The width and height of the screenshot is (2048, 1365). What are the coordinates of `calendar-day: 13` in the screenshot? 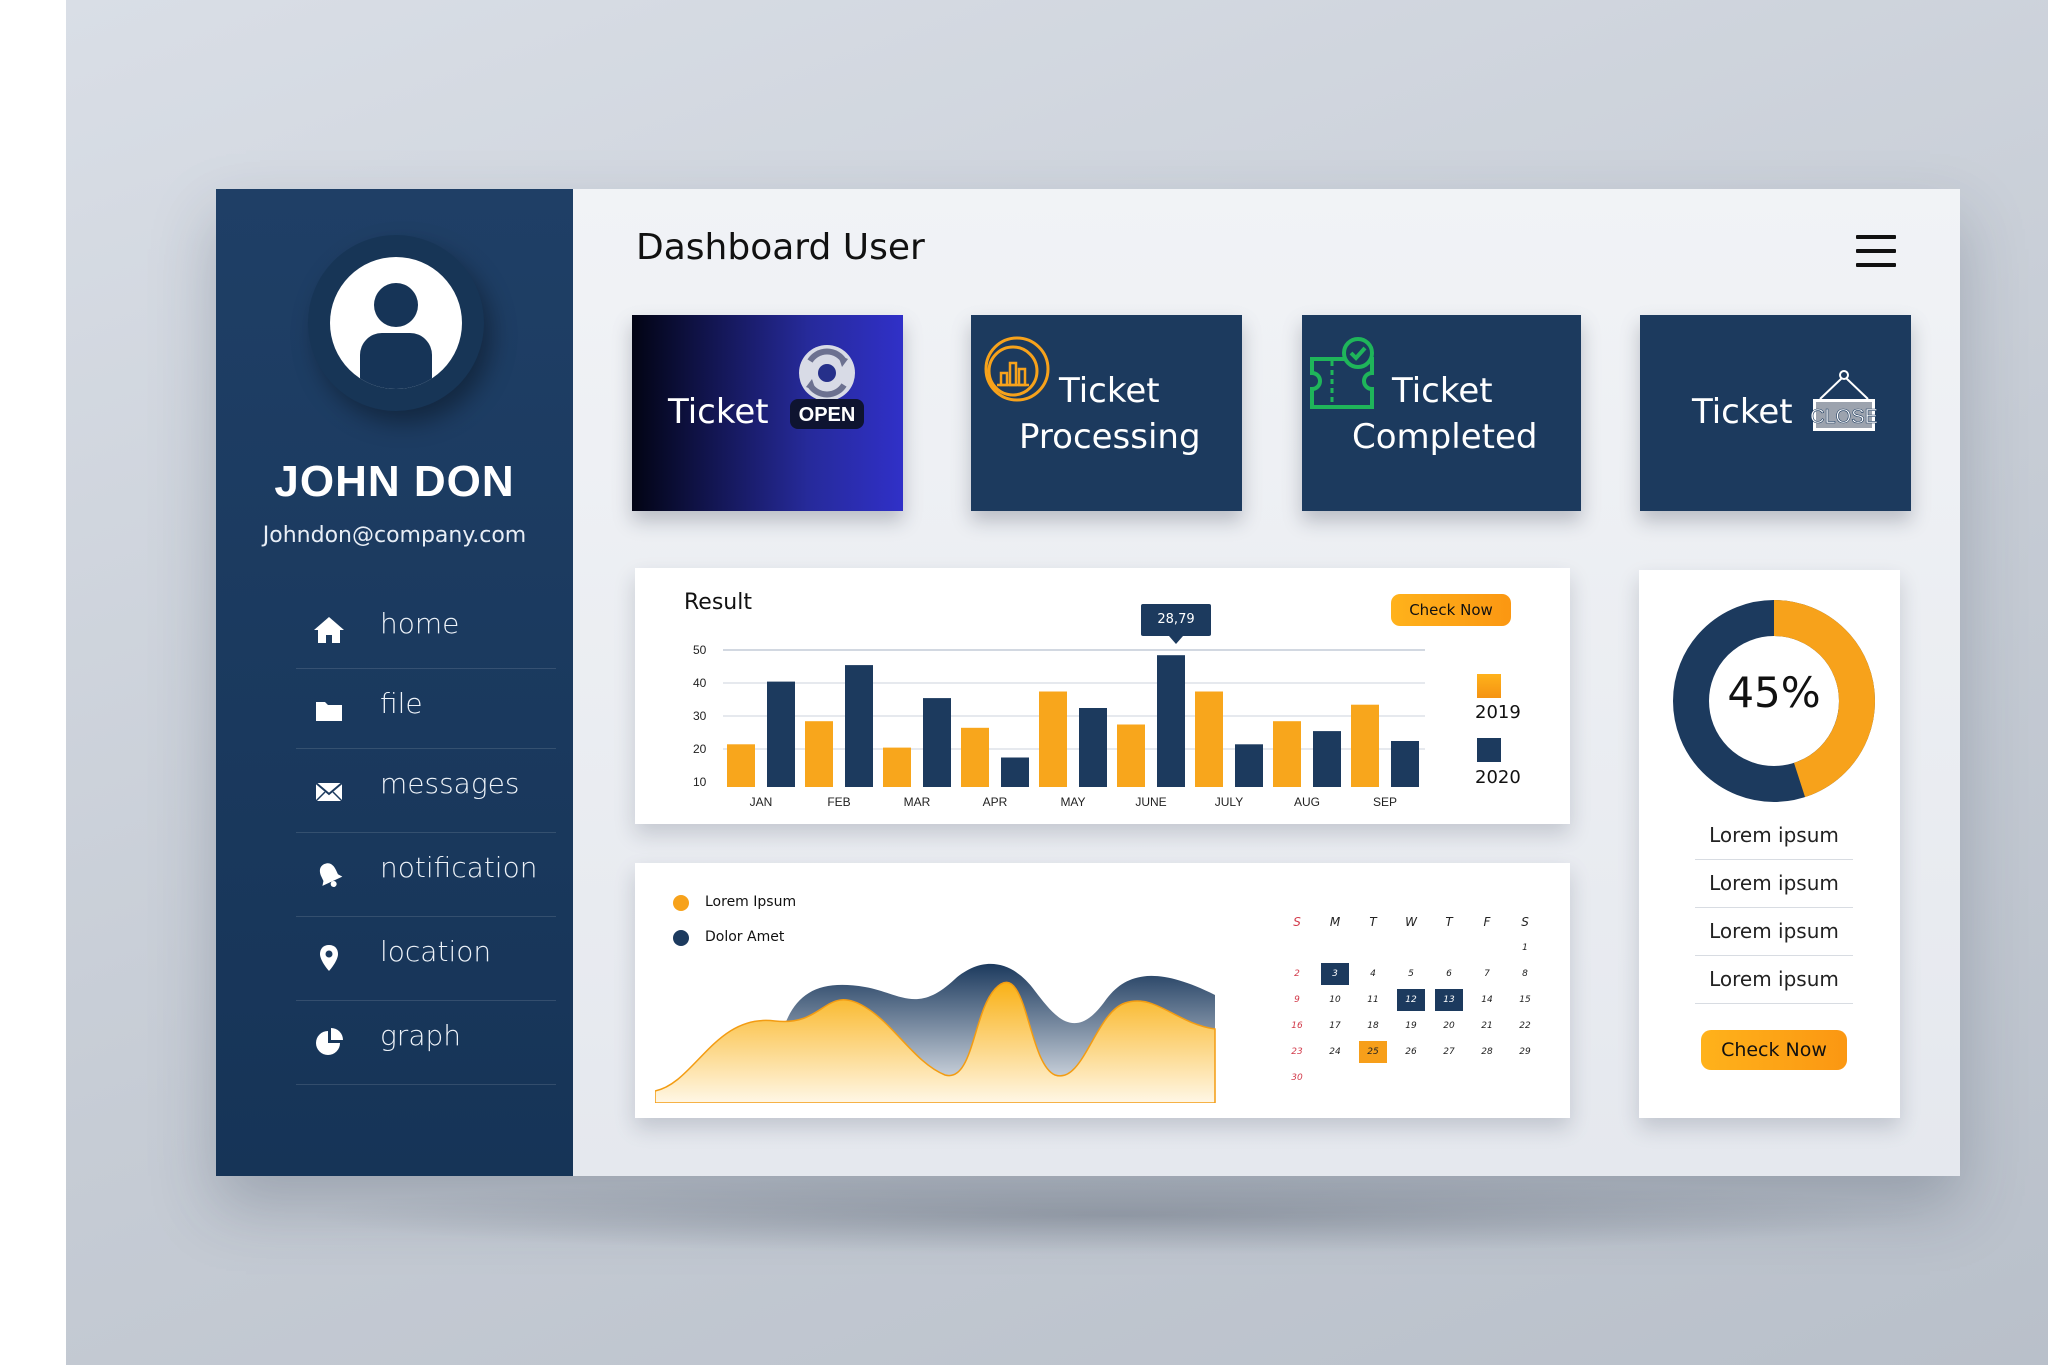 It's located at (1449, 1000).